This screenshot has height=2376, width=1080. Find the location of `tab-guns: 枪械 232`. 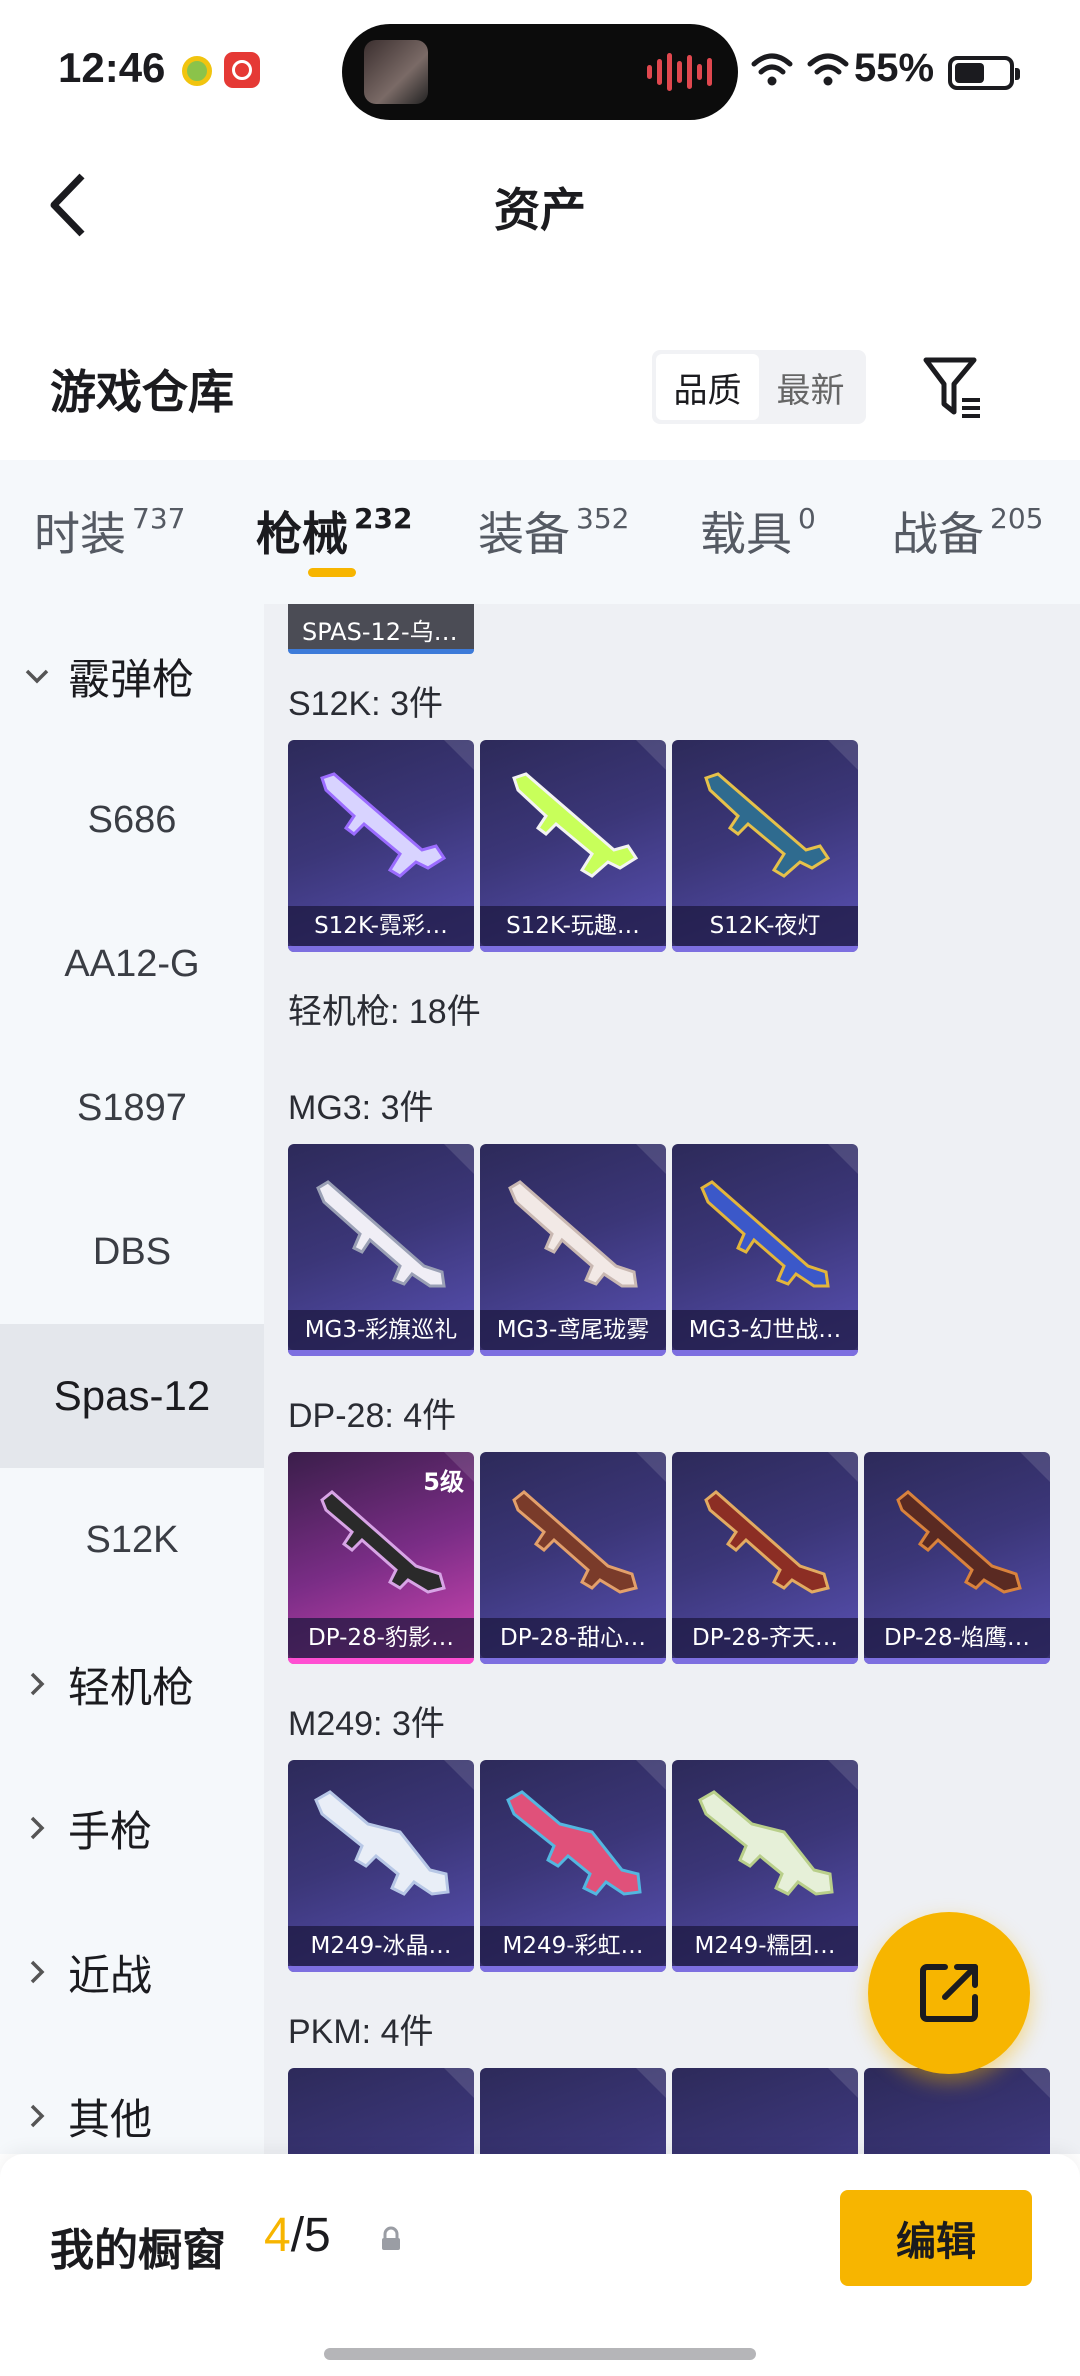

tab-guns: 枪械 232 is located at coordinates (334, 531).